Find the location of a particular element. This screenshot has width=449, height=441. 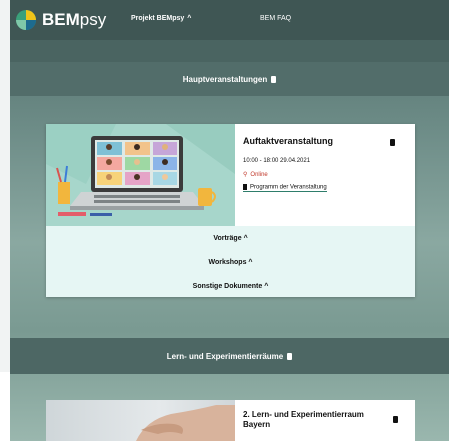

hands-photo-illustration is located at coordinates (185, 423).